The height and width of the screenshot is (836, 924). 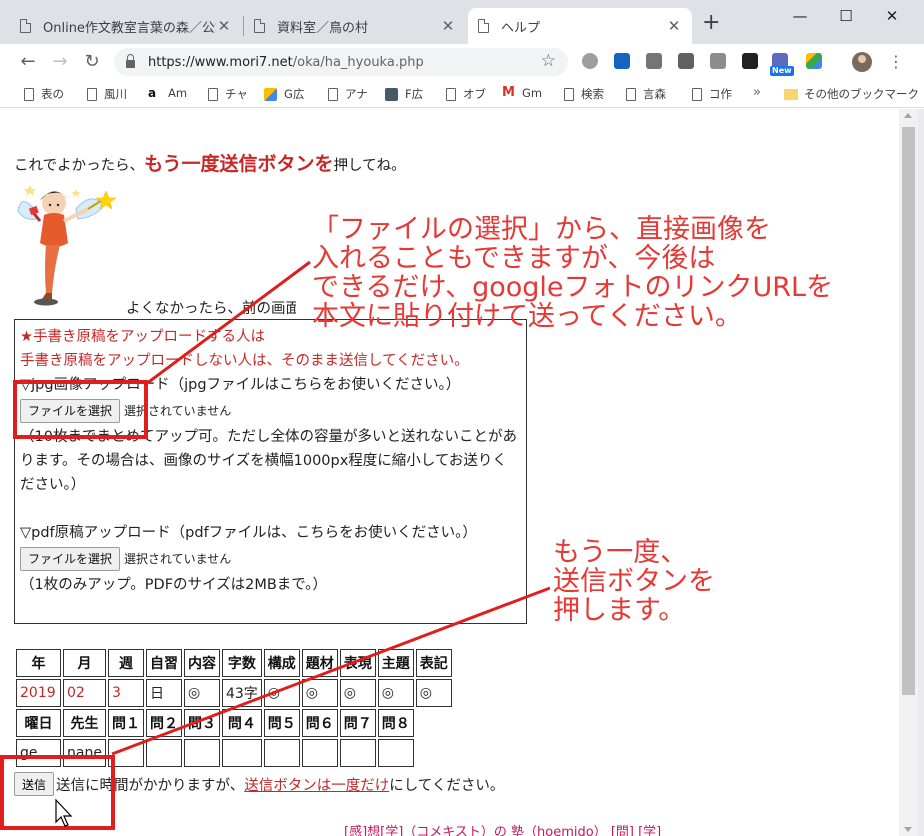 I want to click on table-header-cell: 曜日, so click(x=38, y=723).